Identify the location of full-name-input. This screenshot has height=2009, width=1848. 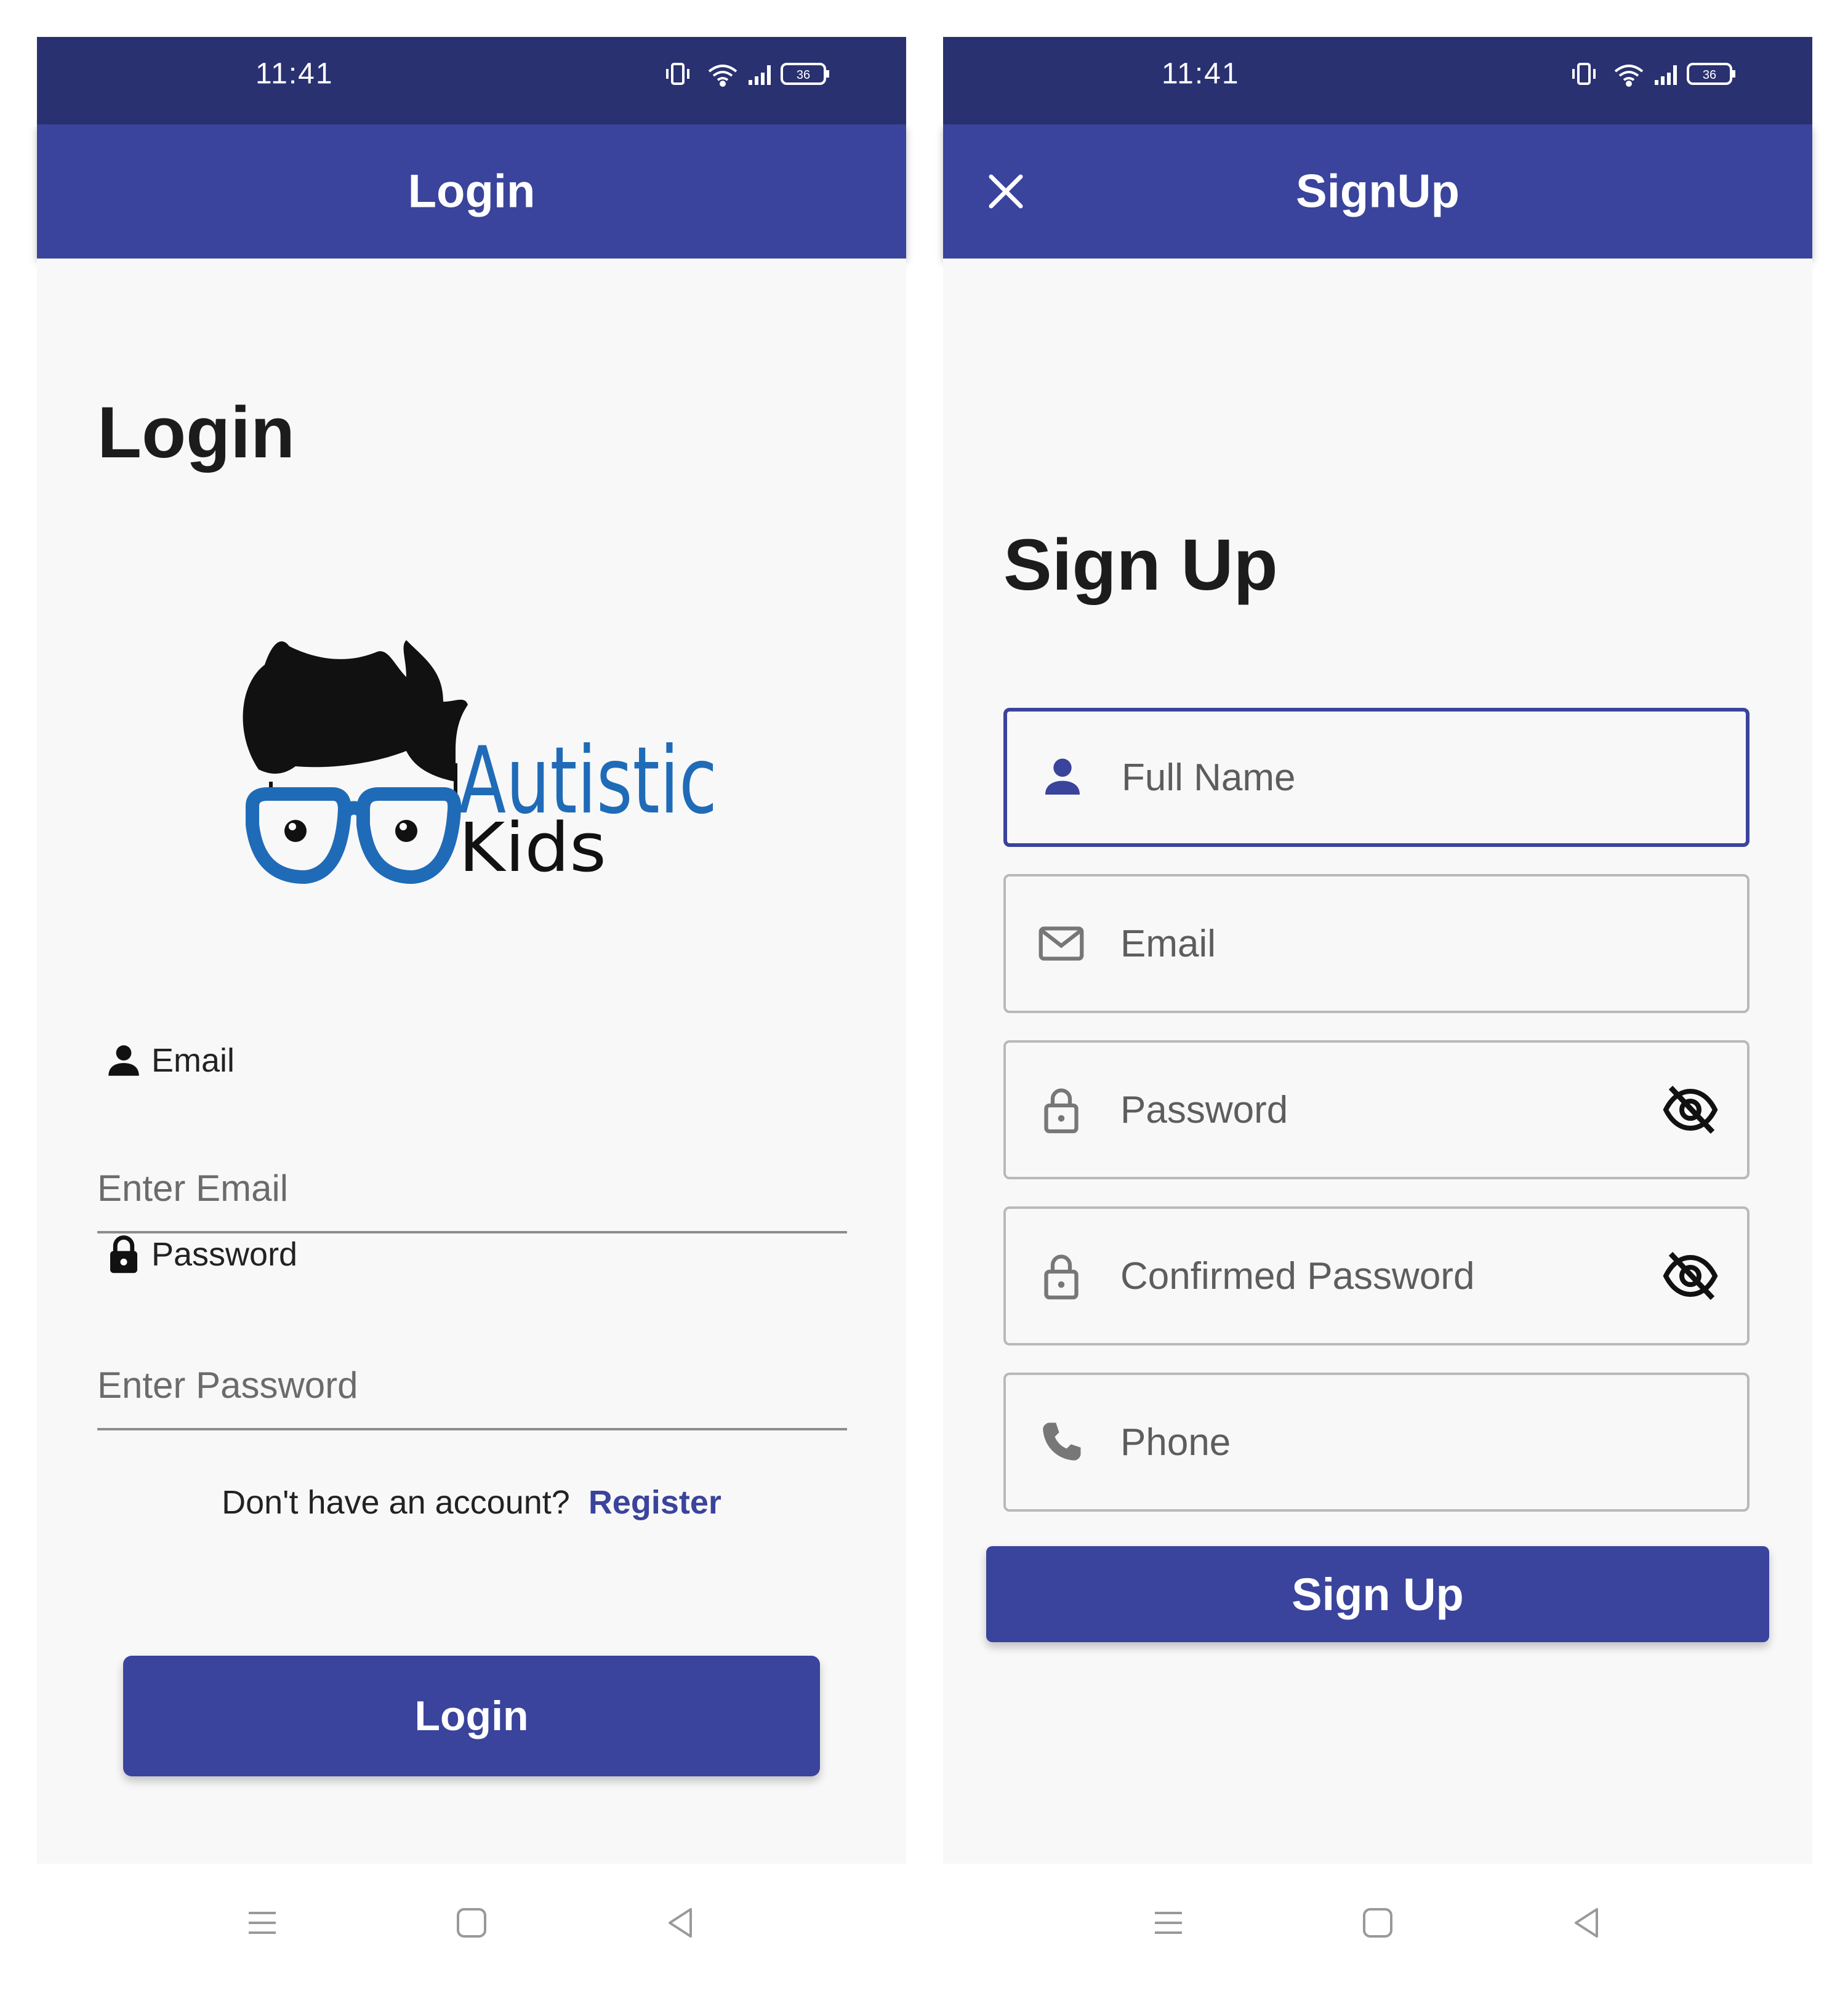
(1374, 777).